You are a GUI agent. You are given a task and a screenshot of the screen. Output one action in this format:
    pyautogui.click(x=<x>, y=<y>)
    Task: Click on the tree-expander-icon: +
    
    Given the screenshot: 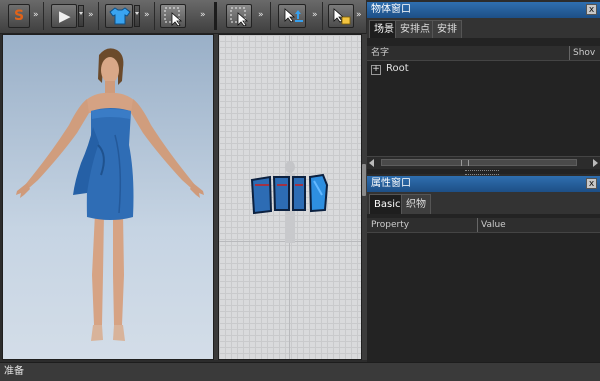 What is the action you would take?
    pyautogui.click(x=376, y=70)
    